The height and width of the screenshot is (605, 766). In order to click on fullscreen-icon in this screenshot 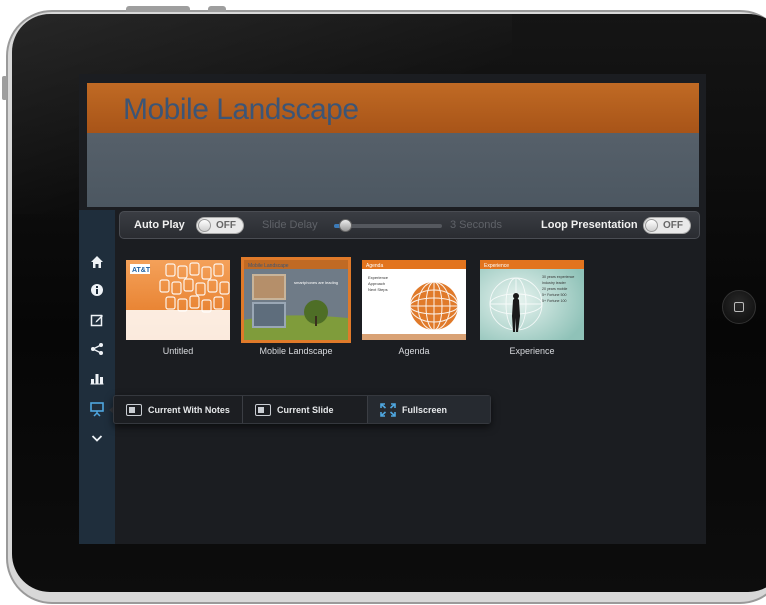, I will do `click(388, 409)`.